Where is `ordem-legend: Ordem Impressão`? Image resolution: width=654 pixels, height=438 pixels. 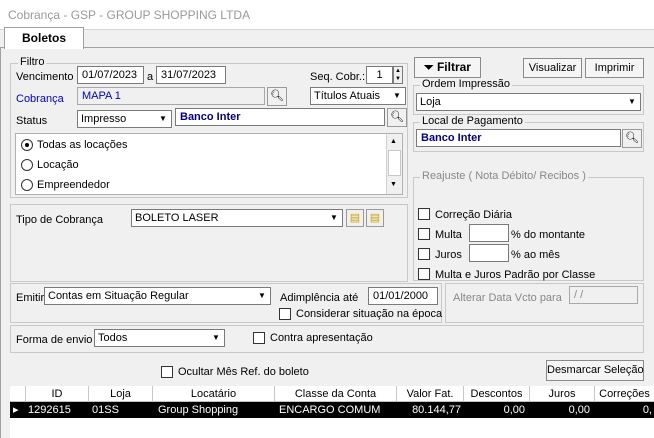 ordem-legend: Ordem Impressão is located at coordinates (466, 84).